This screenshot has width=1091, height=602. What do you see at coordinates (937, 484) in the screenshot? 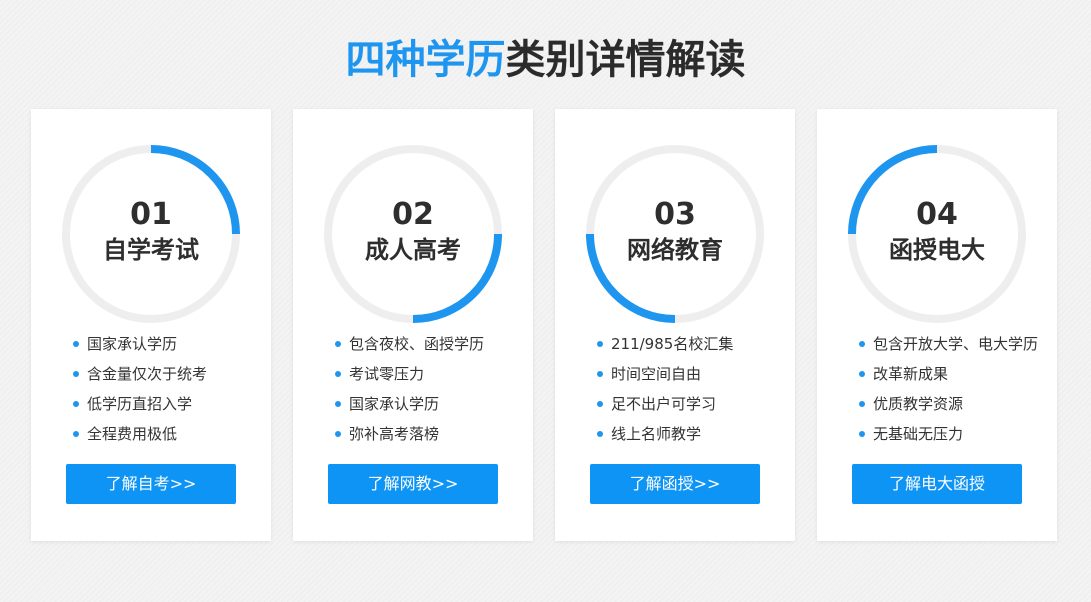
I see `learn-more-button: 了解电大函授` at bounding box center [937, 484].